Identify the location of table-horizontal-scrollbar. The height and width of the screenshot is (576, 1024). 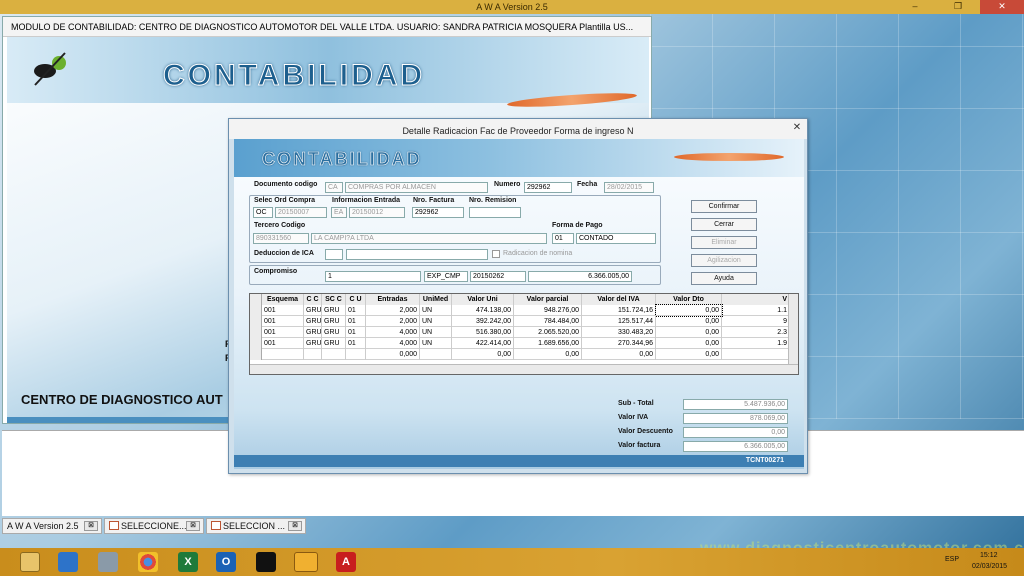
(524, 369).